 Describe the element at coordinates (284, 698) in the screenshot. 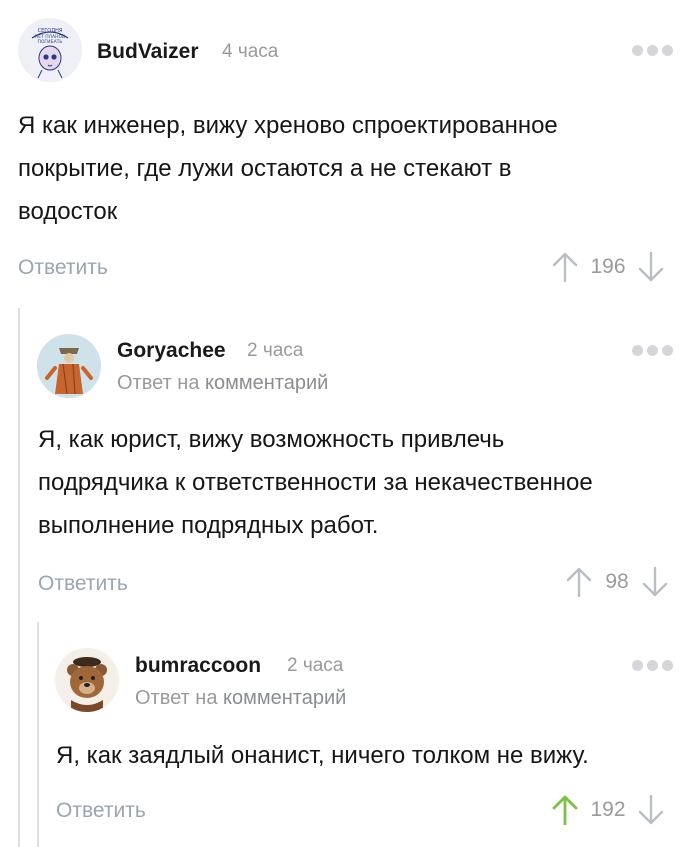

I see `parent-comment-link: комментарий` at that location.